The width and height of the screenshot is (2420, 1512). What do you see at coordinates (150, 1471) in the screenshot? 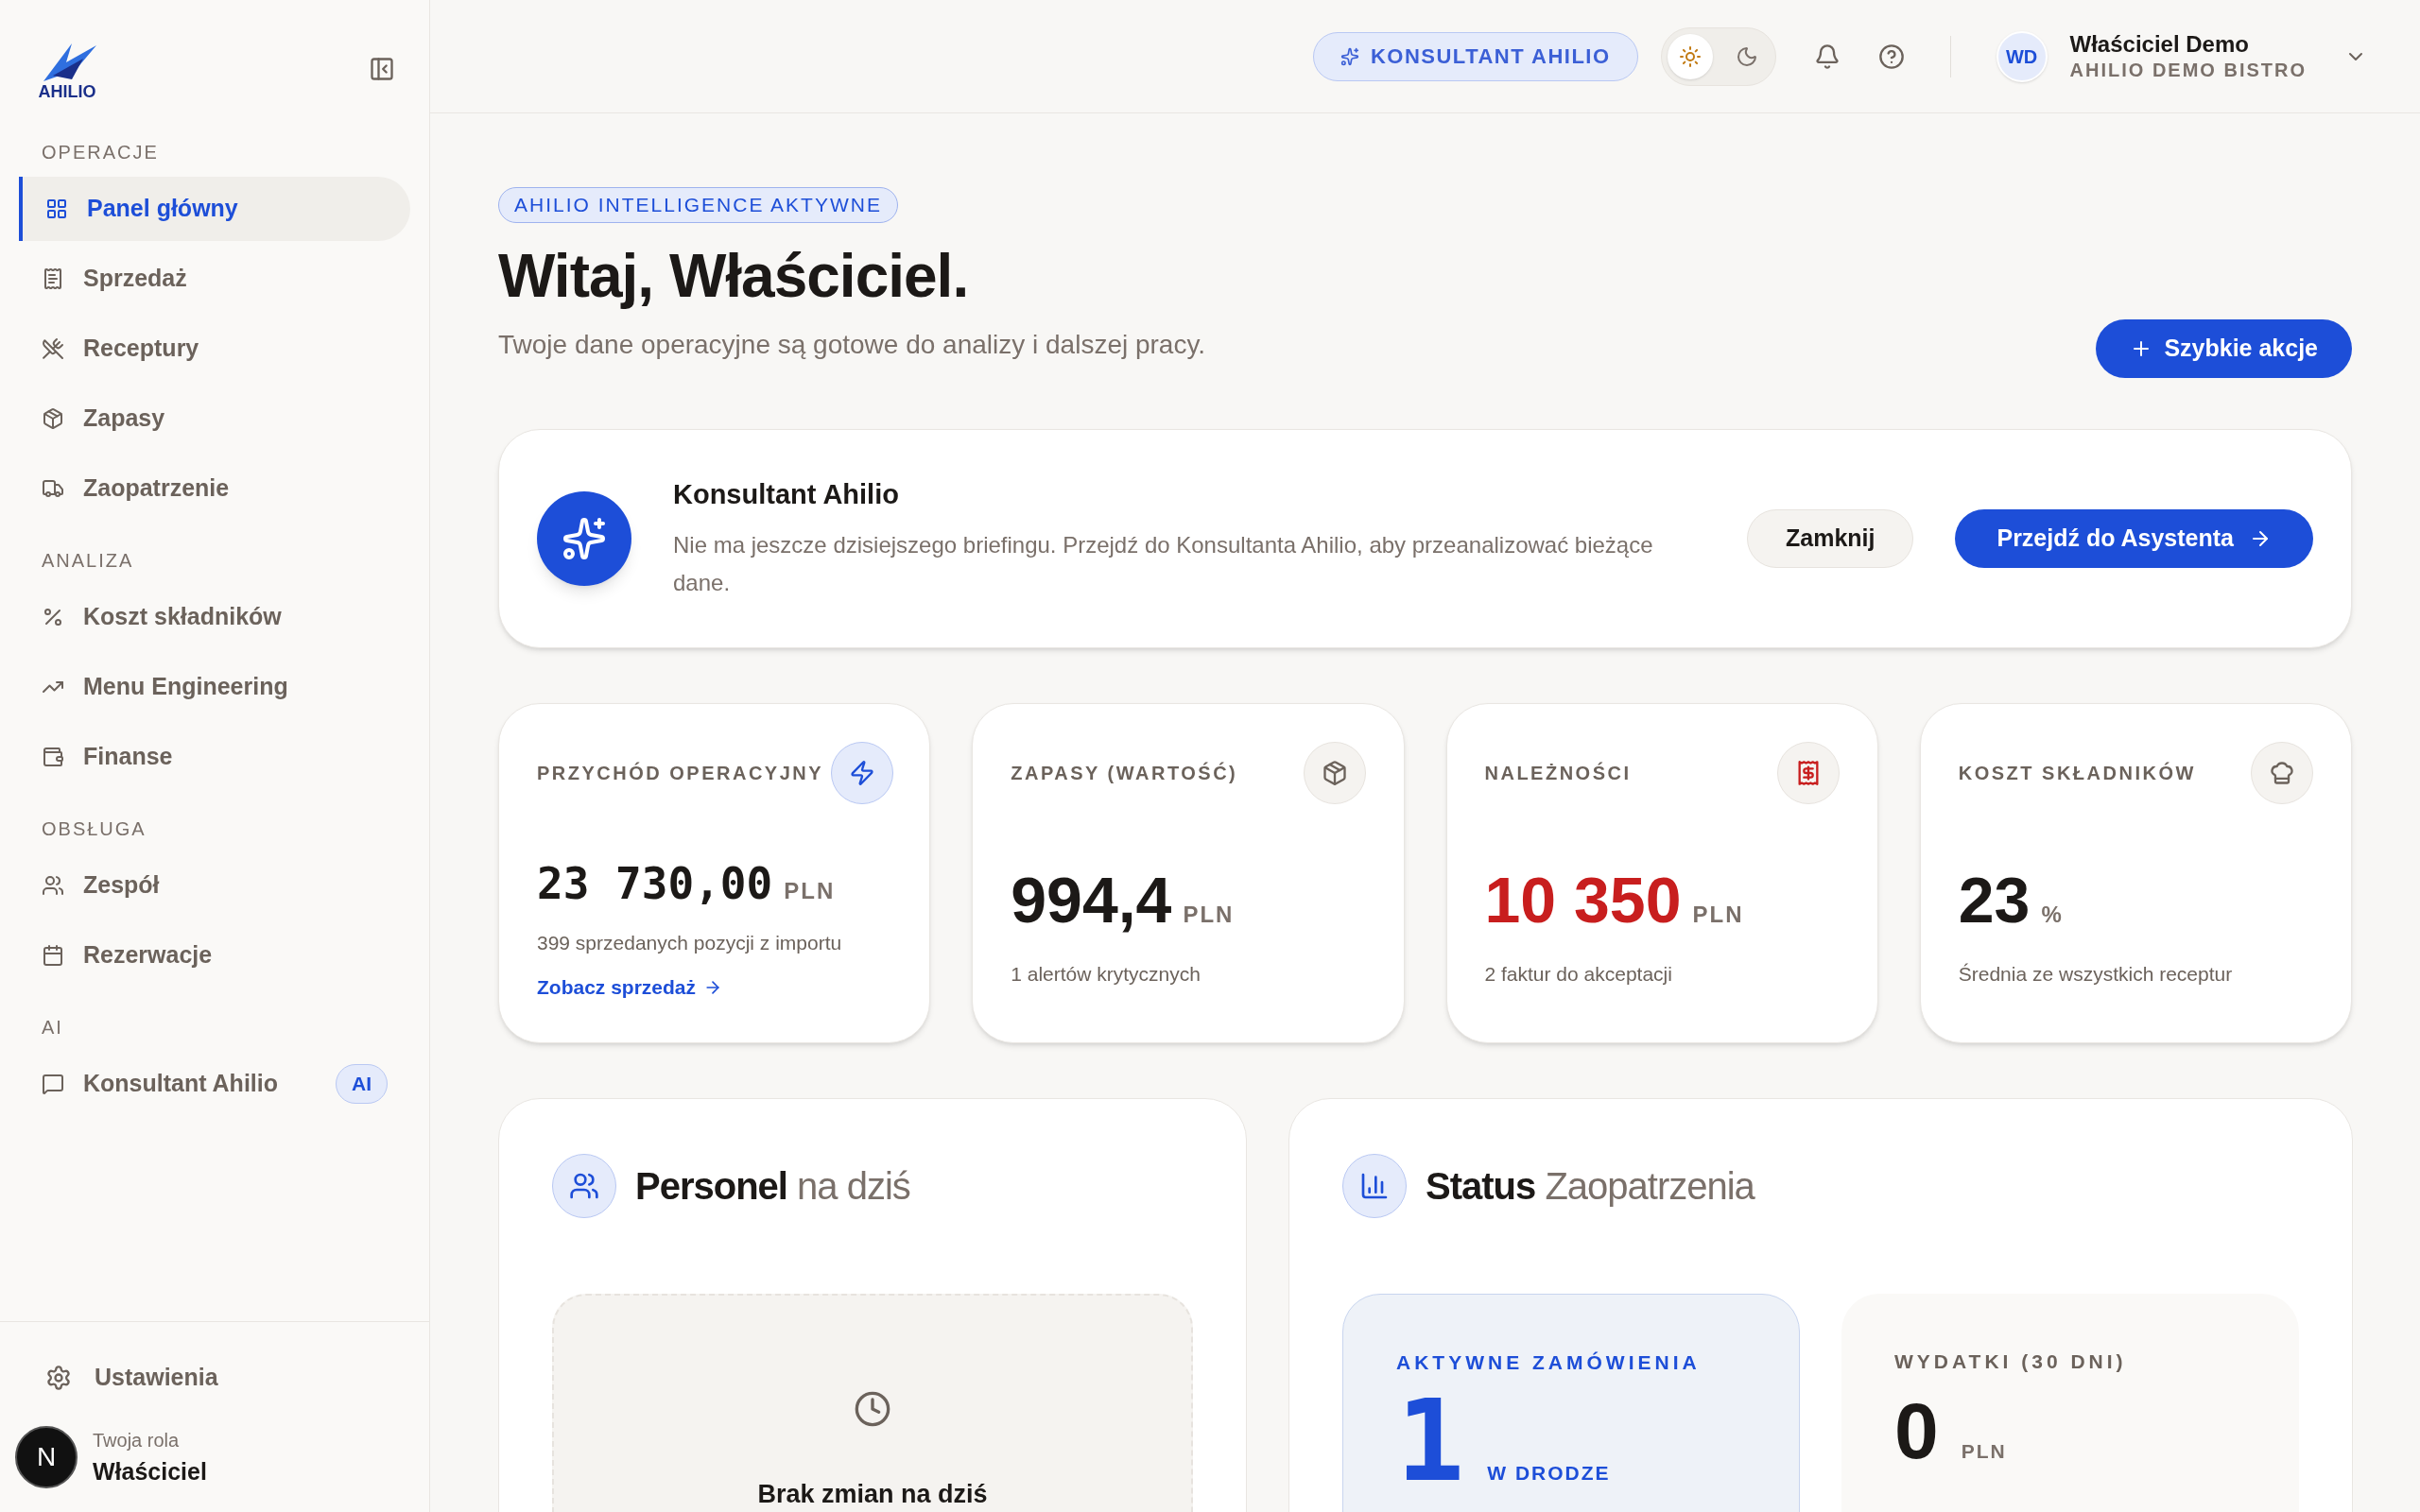
I see `role-value: Właściciel` at bounding box center [150, 1471].